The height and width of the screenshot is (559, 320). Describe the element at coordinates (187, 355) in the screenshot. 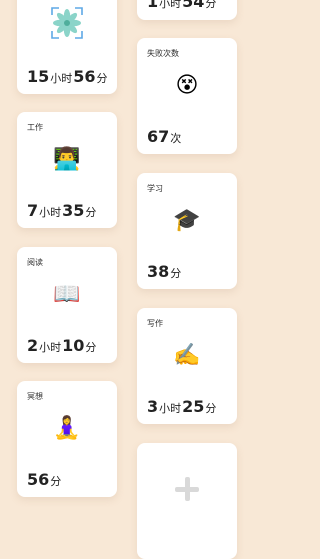

I see `writing-hand-icon: ✍️` at that location.